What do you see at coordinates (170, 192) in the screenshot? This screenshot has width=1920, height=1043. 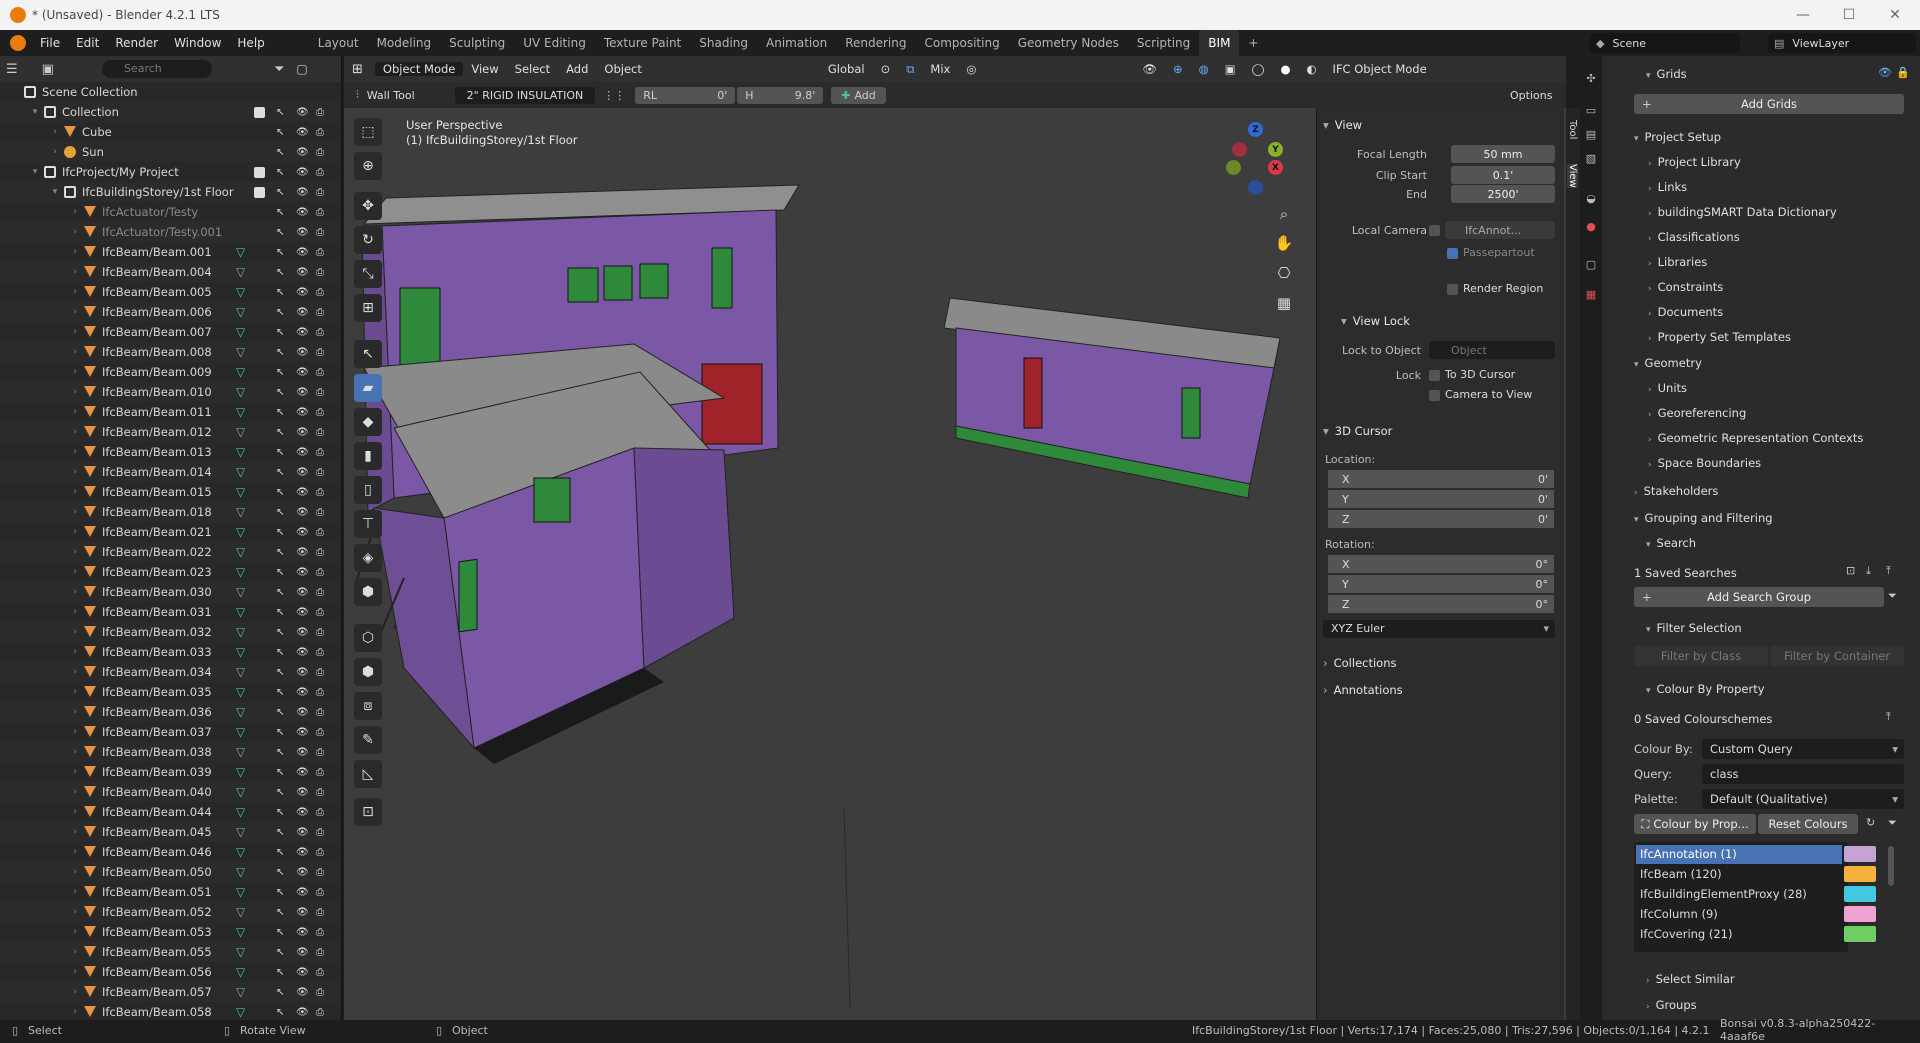 I see `outliner-row: ▾ IfcBuildingStorey/1st Floor ↖ 👁 ⎙` at bounding box center [170, 192].